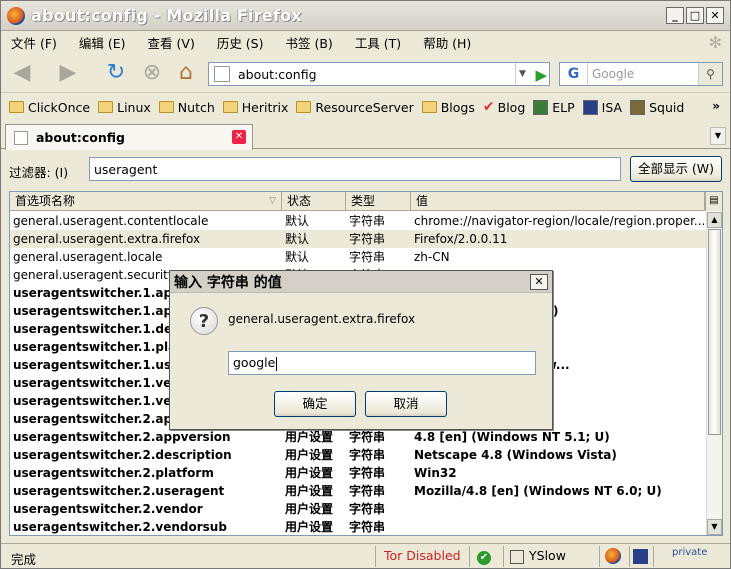 This screenshot has height=570, width=731. What do you see at coordinates (68, 74) in the screenshot?
I see `forward-icon: ▶` at bounding box center [68, 74].